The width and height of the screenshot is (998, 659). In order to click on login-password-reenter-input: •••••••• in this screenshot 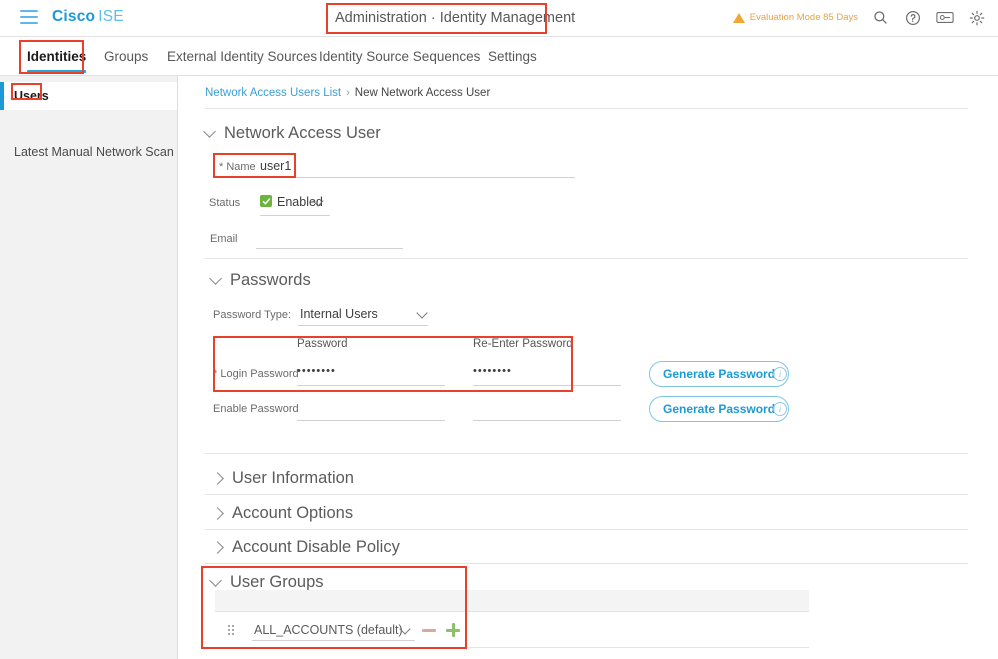, I will do `click(492, 371)`.